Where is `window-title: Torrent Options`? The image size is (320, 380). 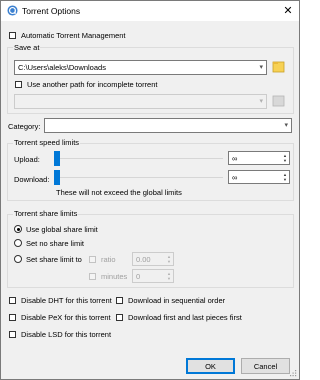
window-title: Torrent Options is located at coordinates (51, 11).